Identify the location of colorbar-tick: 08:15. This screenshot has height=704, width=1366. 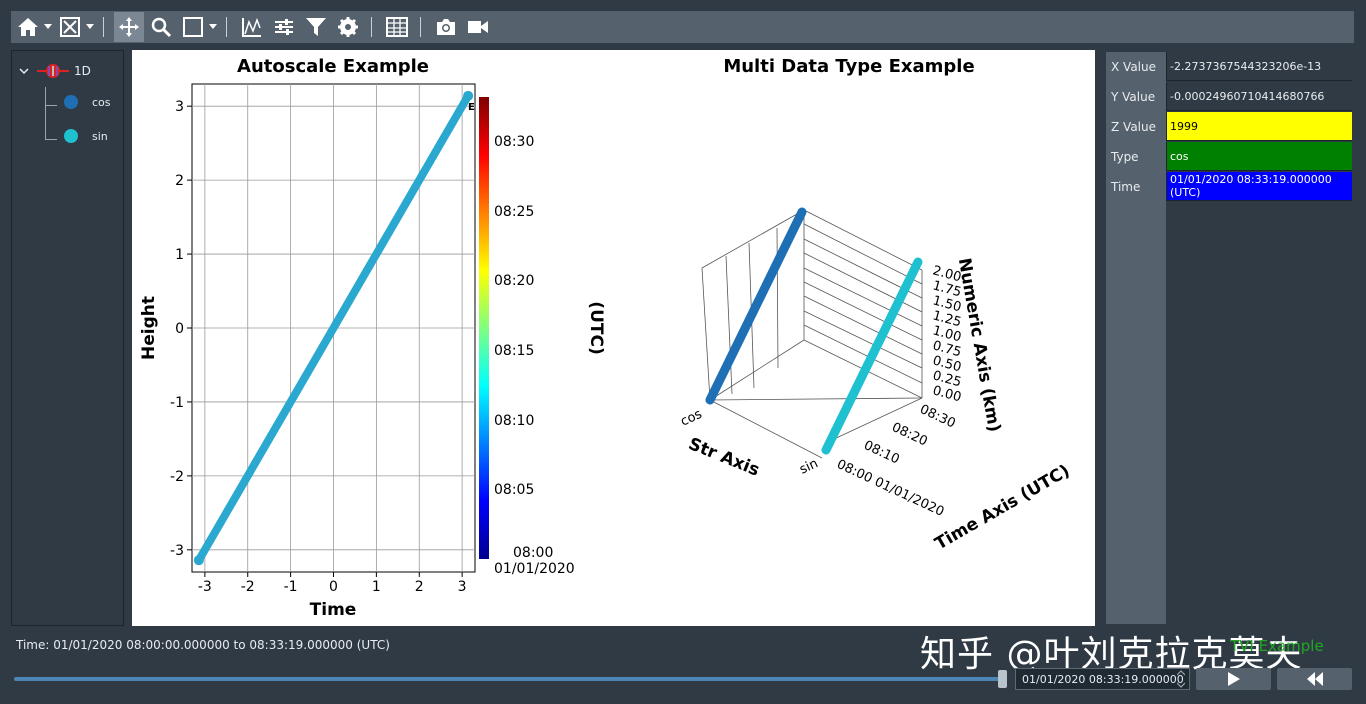
(514, 351).